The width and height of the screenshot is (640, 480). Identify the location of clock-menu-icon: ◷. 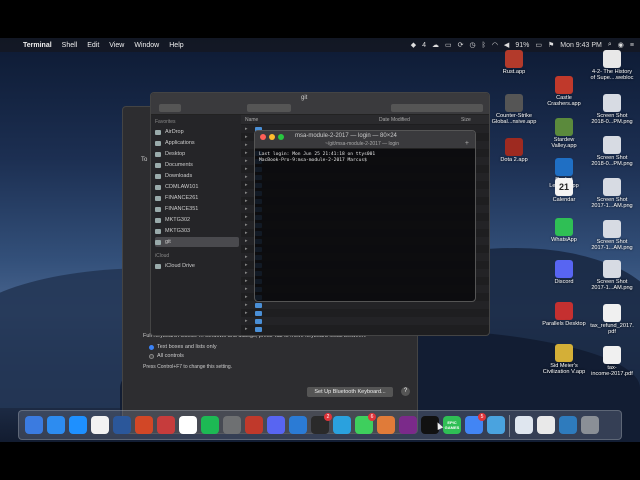
(473, 45).